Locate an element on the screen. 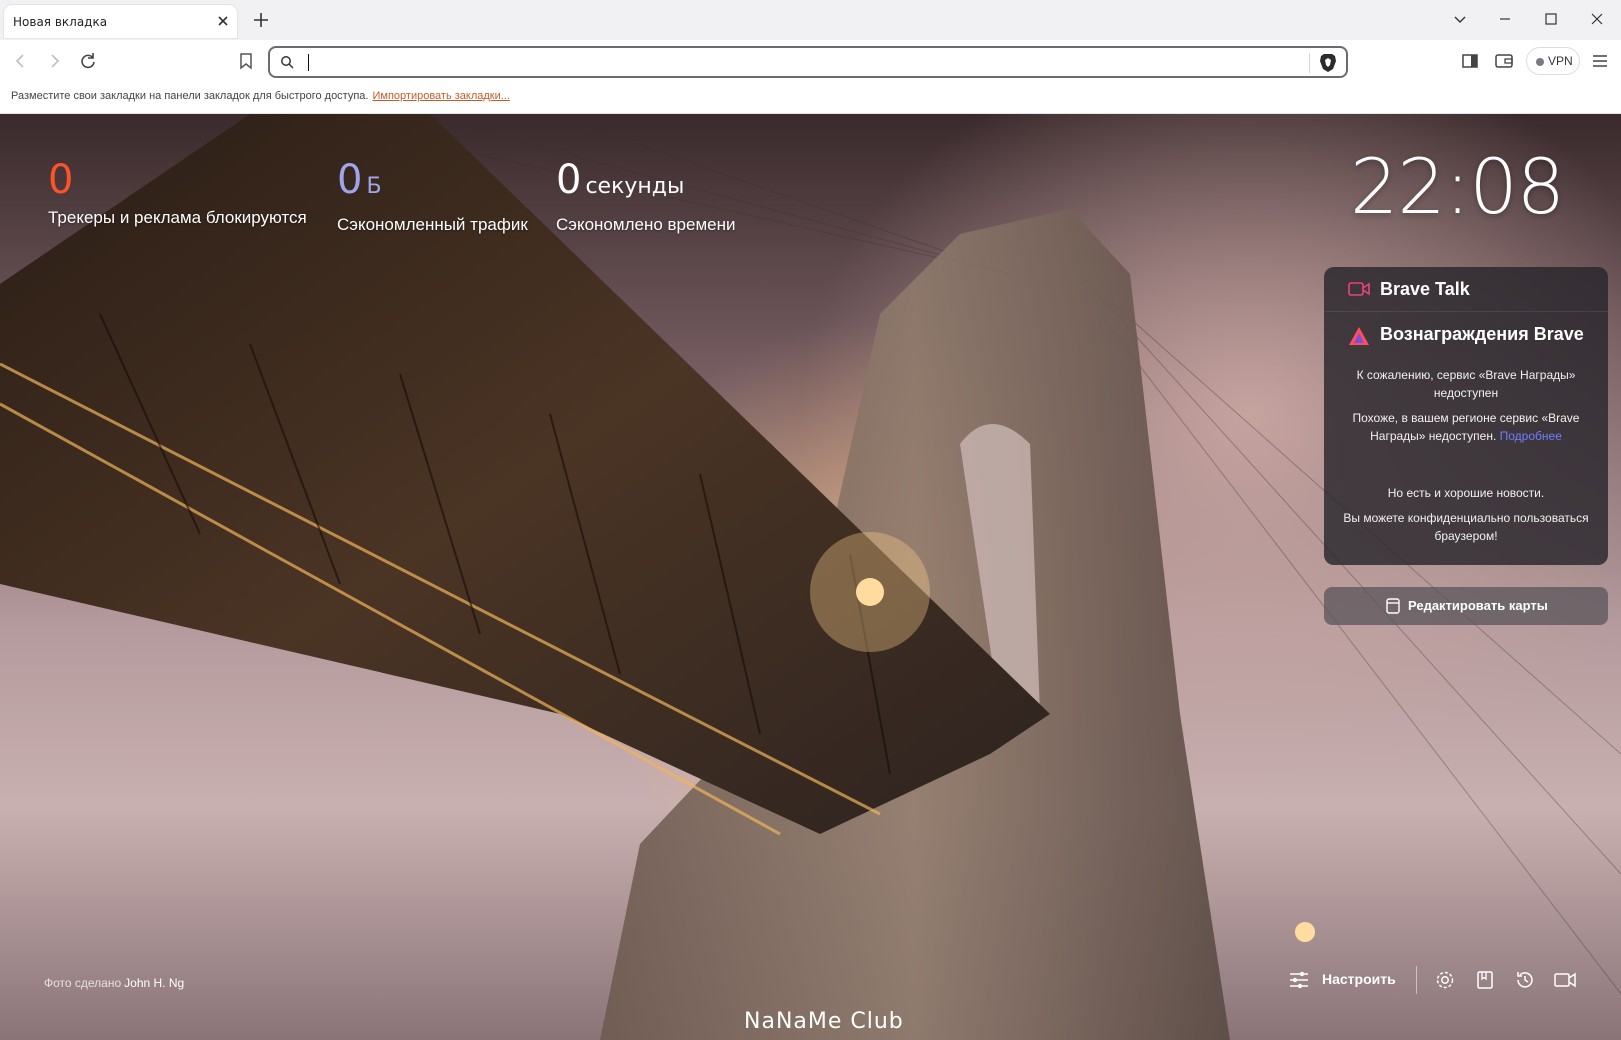  tab-new-tab: Новая вкладка is located at coordinates (120, 21).